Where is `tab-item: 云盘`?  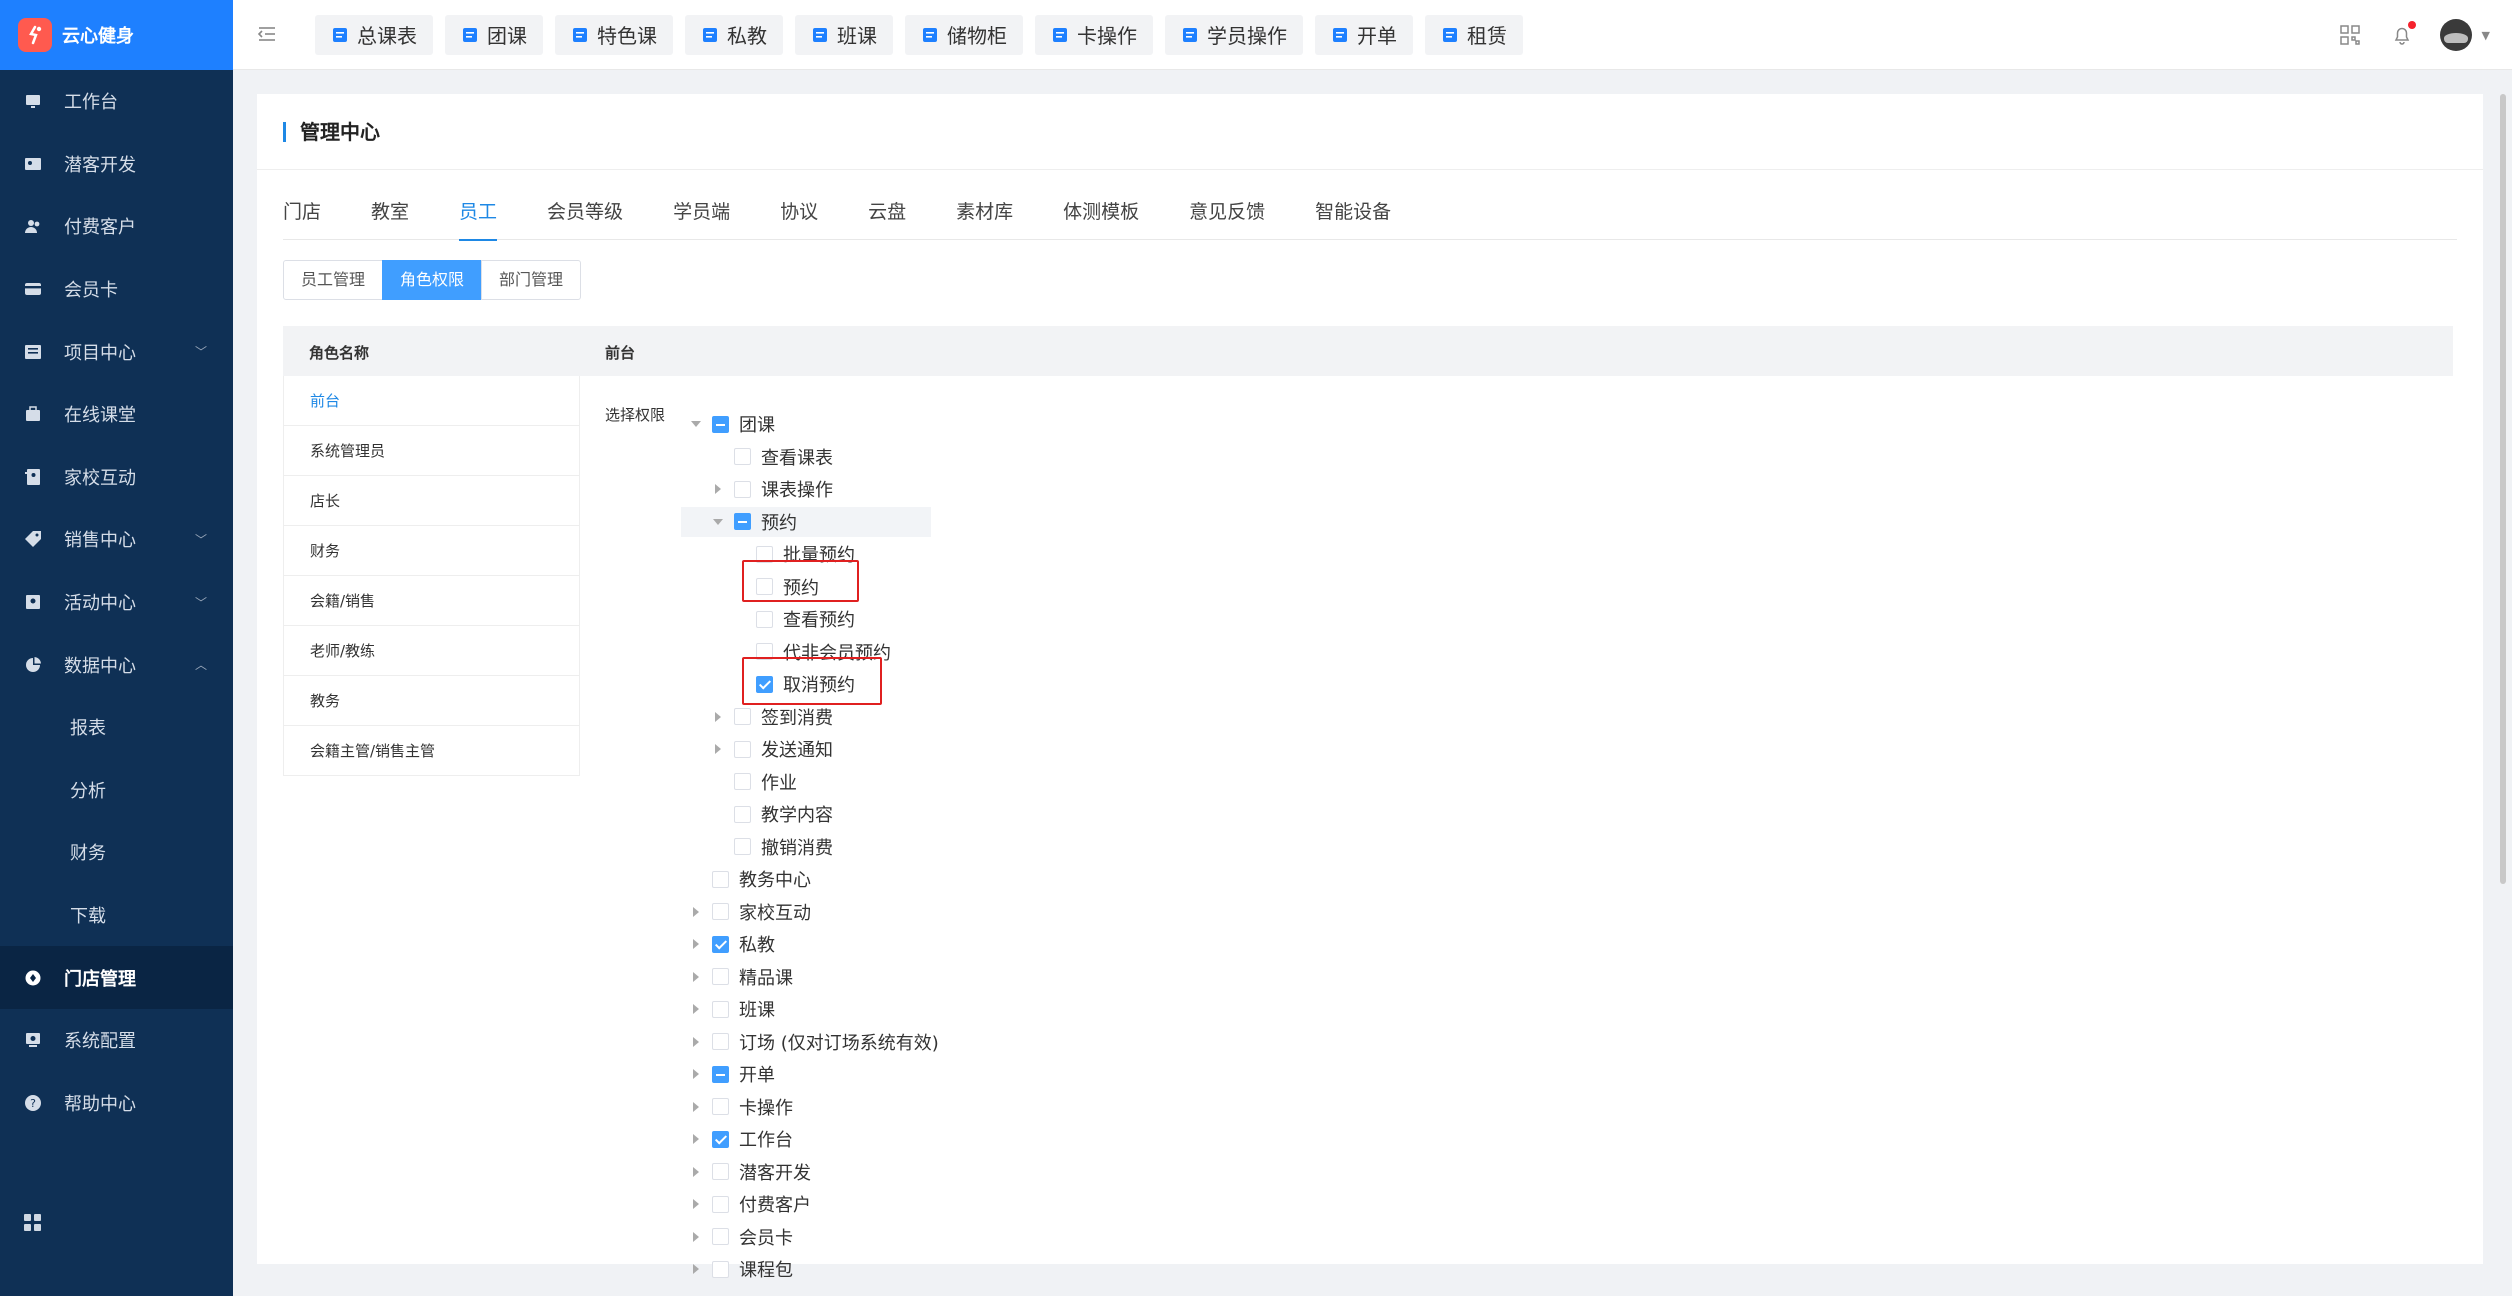
tab-item: 云盘 is located at coordinates (887, 218).